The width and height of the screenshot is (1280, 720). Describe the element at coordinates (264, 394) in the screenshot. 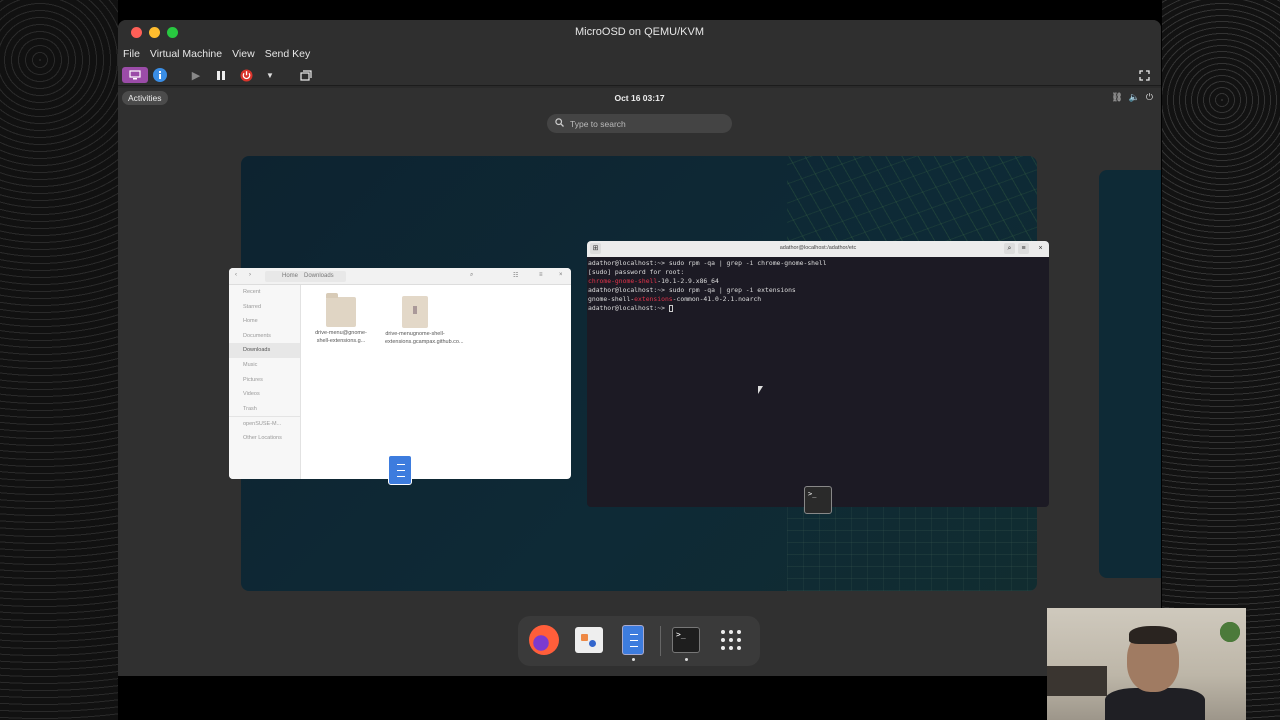

I see `sidebar-item-videos: Videos` at that location.